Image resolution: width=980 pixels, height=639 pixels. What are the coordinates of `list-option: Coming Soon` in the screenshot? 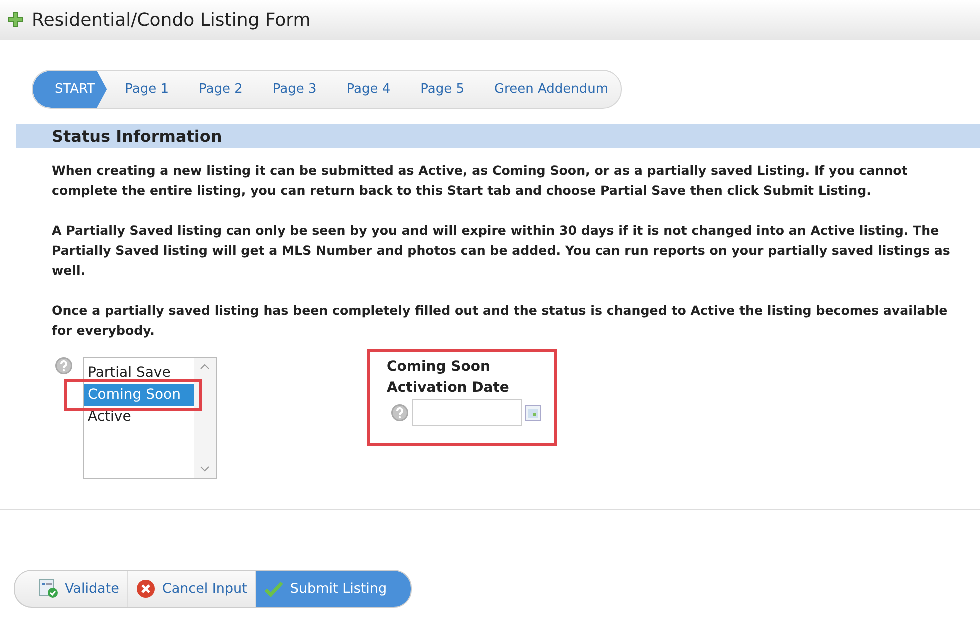 It's located at (139, 395).